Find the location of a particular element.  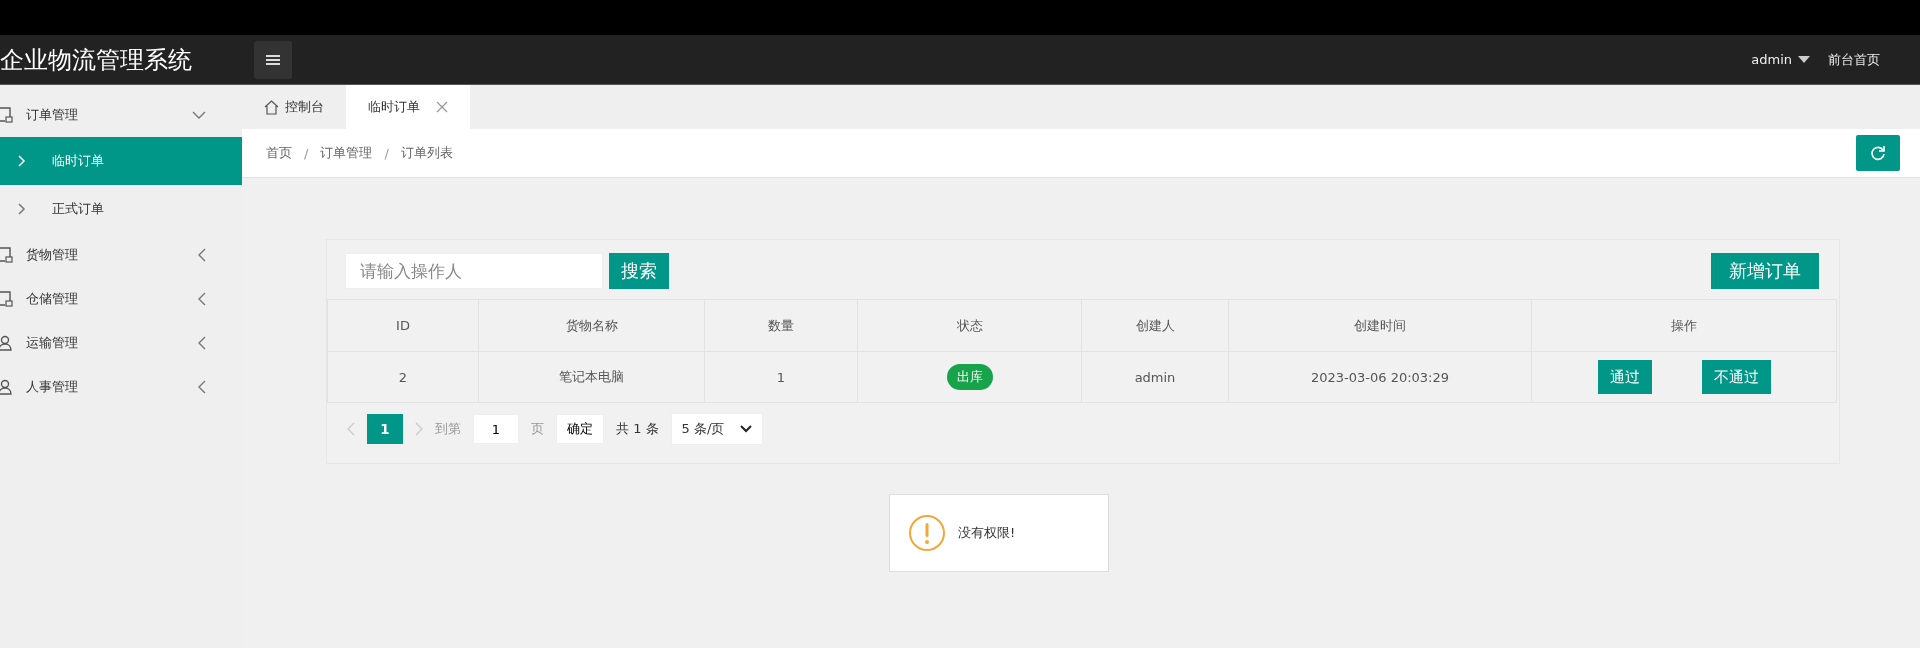

page-size-select: 5 条/页 is located at coordinates (717, 429).